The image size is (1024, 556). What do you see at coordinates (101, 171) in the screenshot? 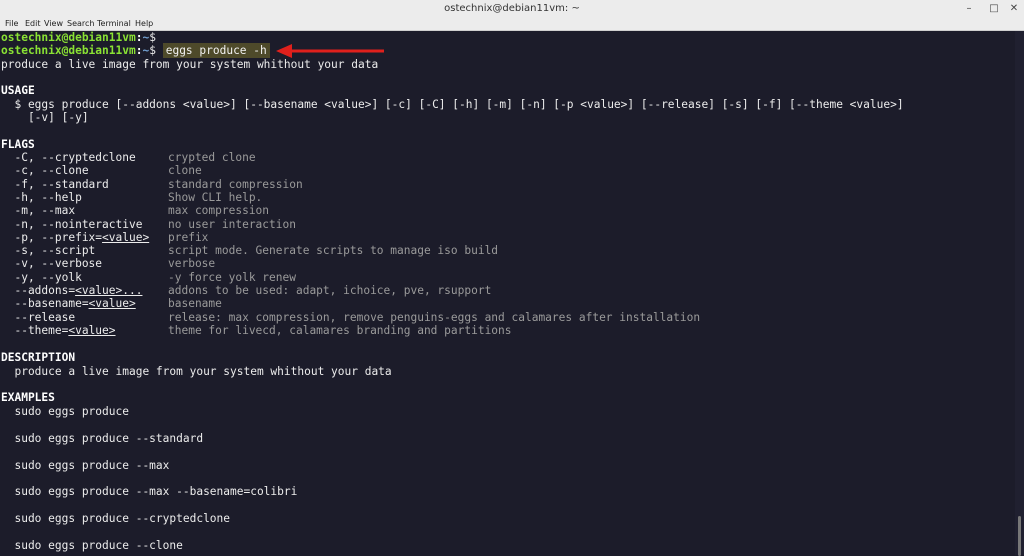
I see `flag-row: -c, --clone clone` at bounding box center [101, 171].